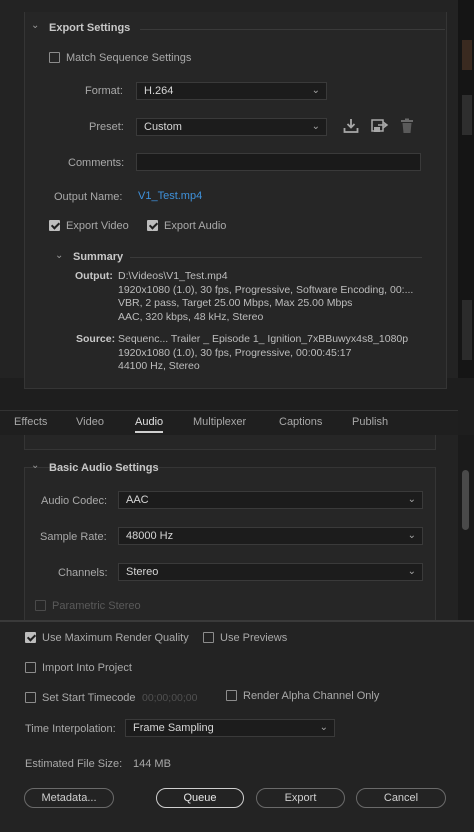 The height and width of the screenshot is (832, 474). What do you see at coordinates (96, 163) in the screenshot?
I see `comments-label: Comments:` at bounding box center [96, 163].